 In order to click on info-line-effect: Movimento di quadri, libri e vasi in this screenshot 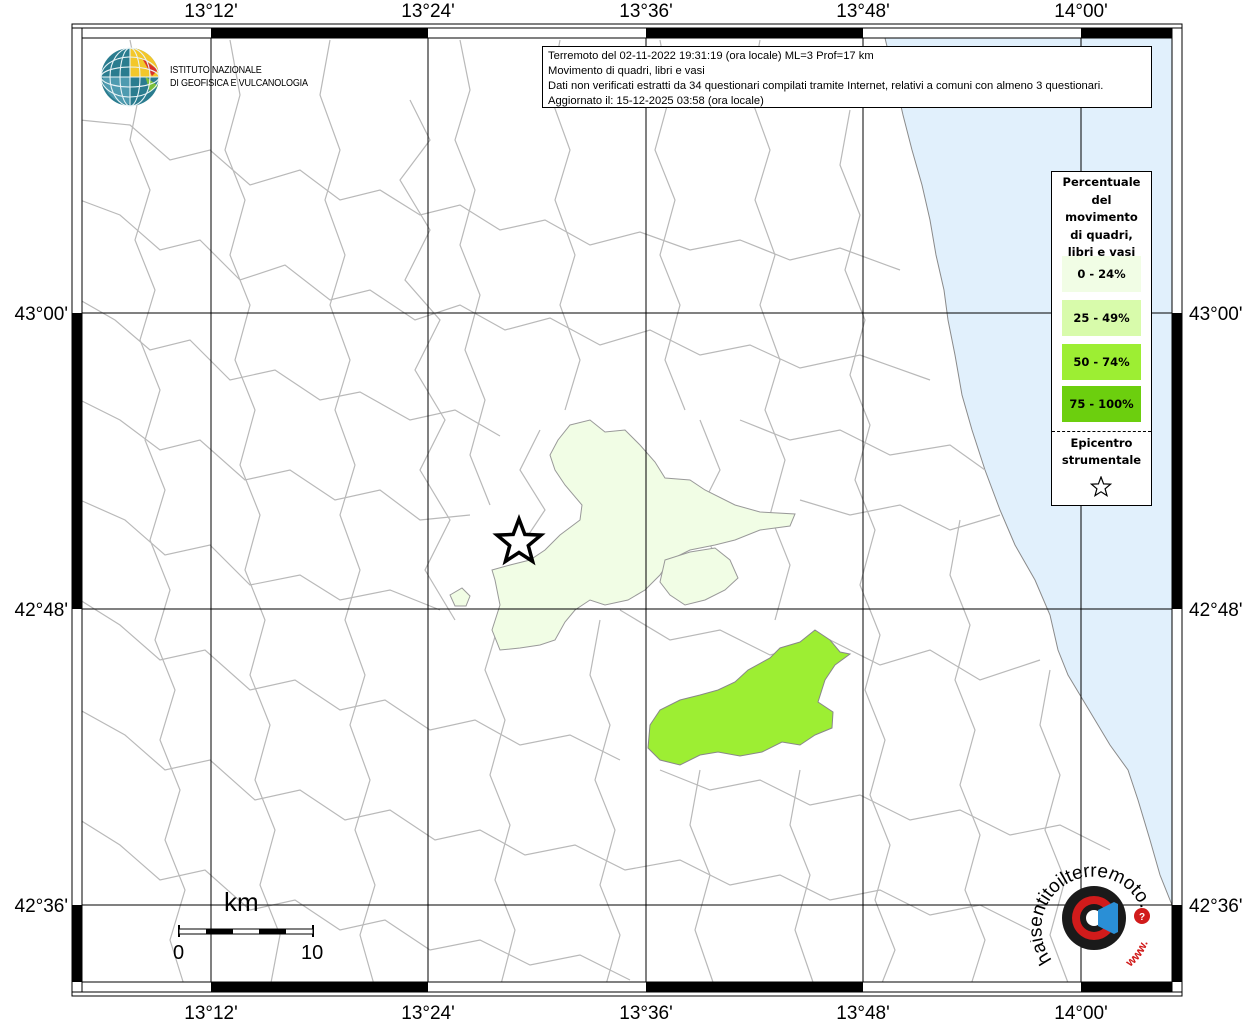, I will do `click(626, 71)`.